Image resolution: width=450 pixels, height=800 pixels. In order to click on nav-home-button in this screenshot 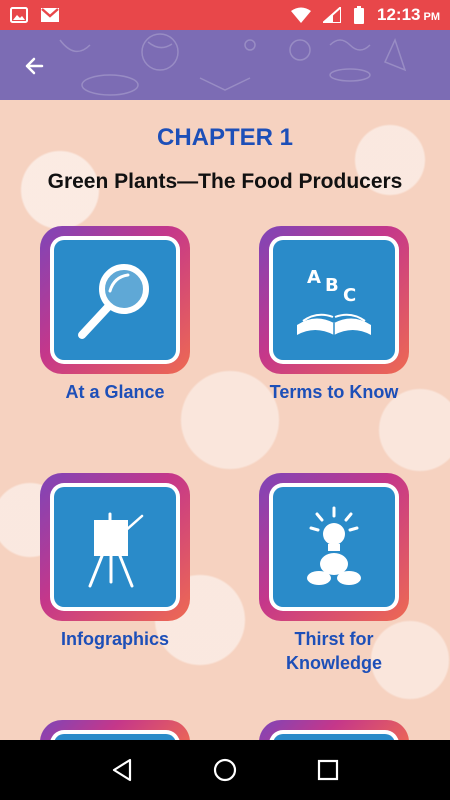, I will do `click(225, 770)`.